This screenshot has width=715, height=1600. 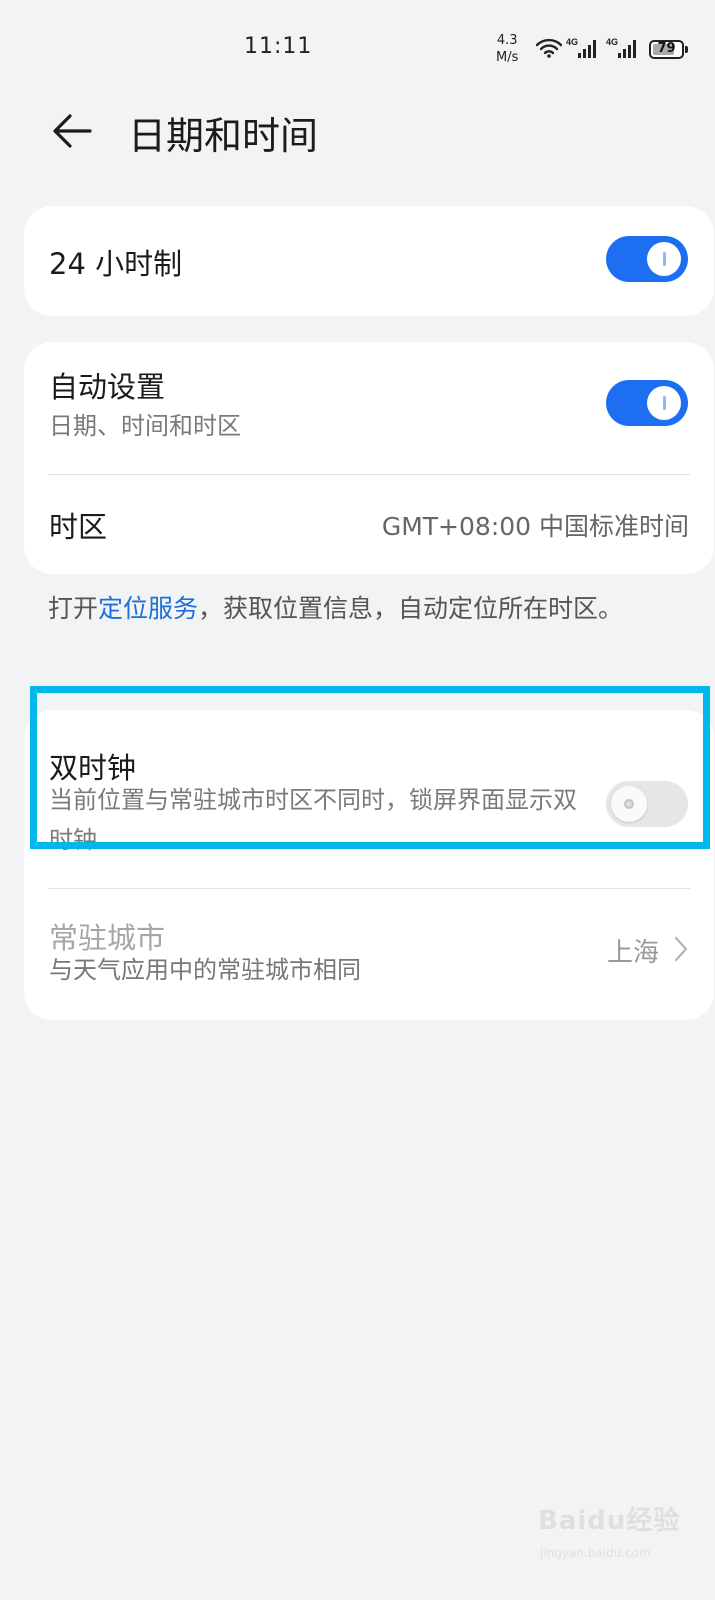 I want to click on timezone-value: GMT+08:00 中国标准时间, so click(x=535, y=525).